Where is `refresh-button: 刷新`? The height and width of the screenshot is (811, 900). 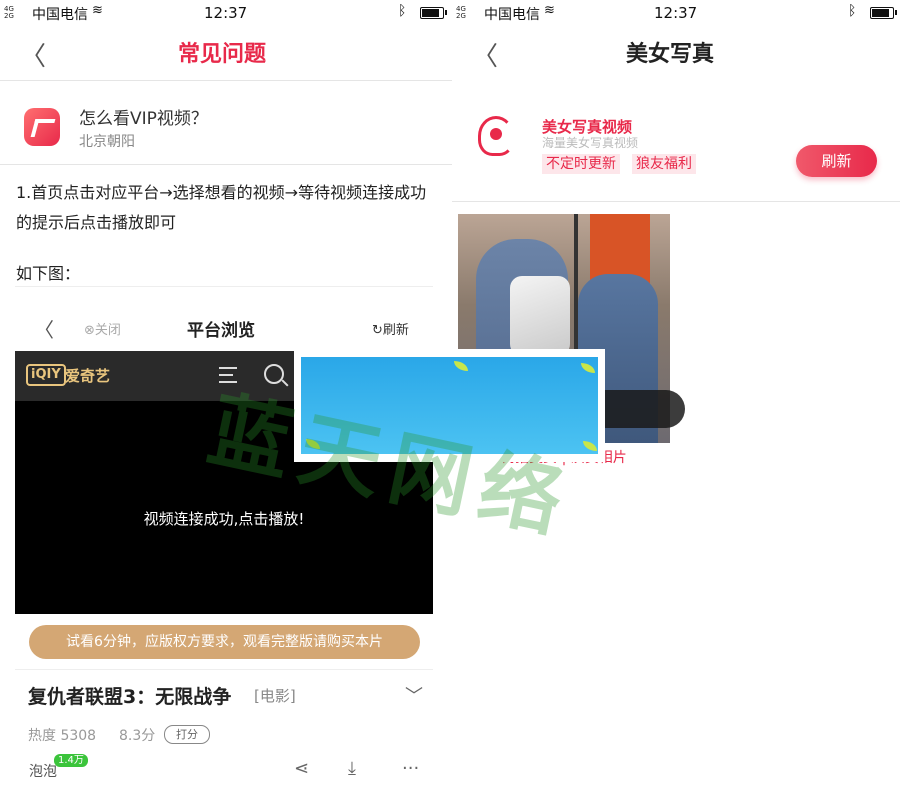 refresh-button: 刷新 is located at coordinates (836, 161).